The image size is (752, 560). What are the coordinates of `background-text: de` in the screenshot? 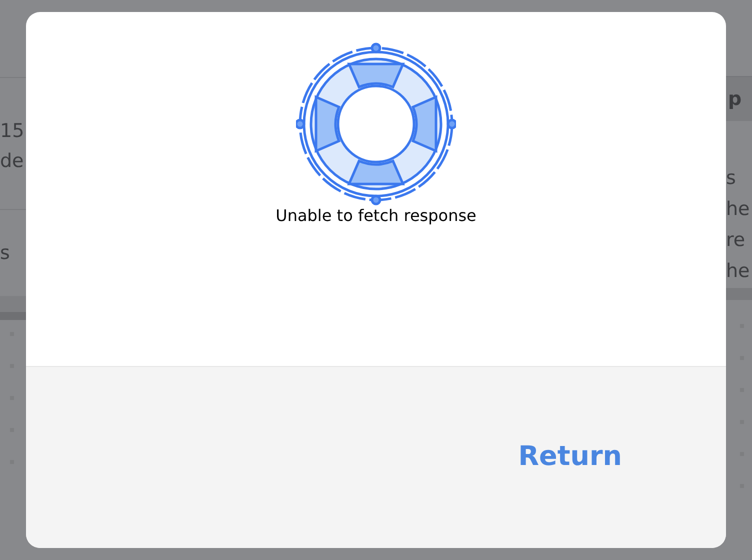 It's located at (12, 161).